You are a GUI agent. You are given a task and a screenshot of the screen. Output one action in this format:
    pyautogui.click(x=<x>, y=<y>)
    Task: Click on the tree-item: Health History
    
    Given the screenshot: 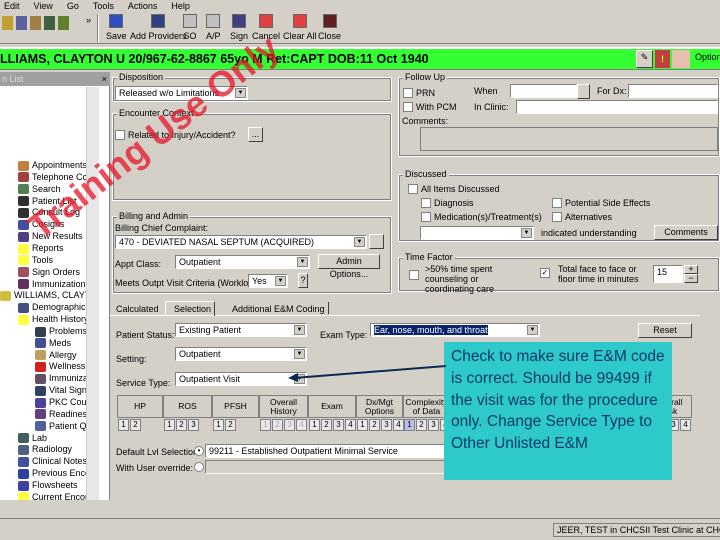 What is the action you would take?
    pyautogui.click(x=52, y=319)
    